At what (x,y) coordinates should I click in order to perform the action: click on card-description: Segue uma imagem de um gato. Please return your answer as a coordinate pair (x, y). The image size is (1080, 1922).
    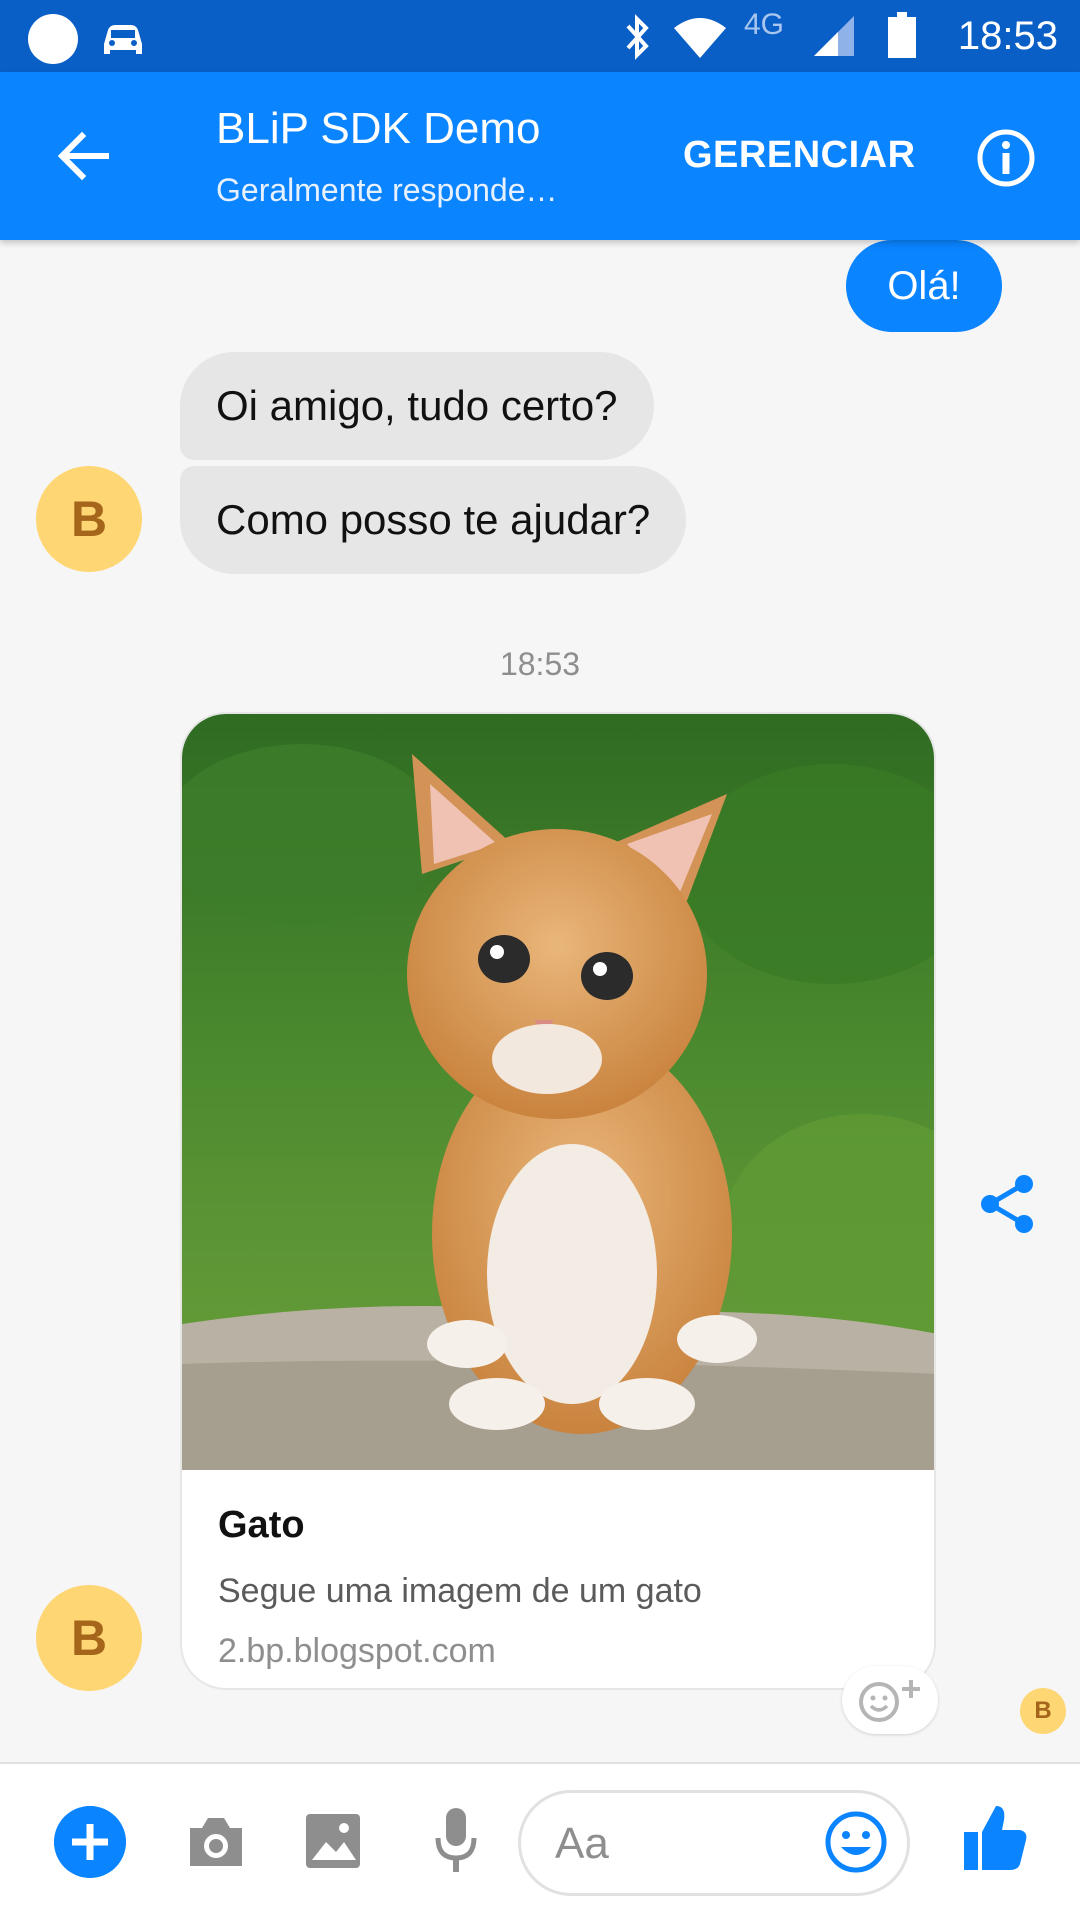
    Looking at the image, I should click on (460, 1591).